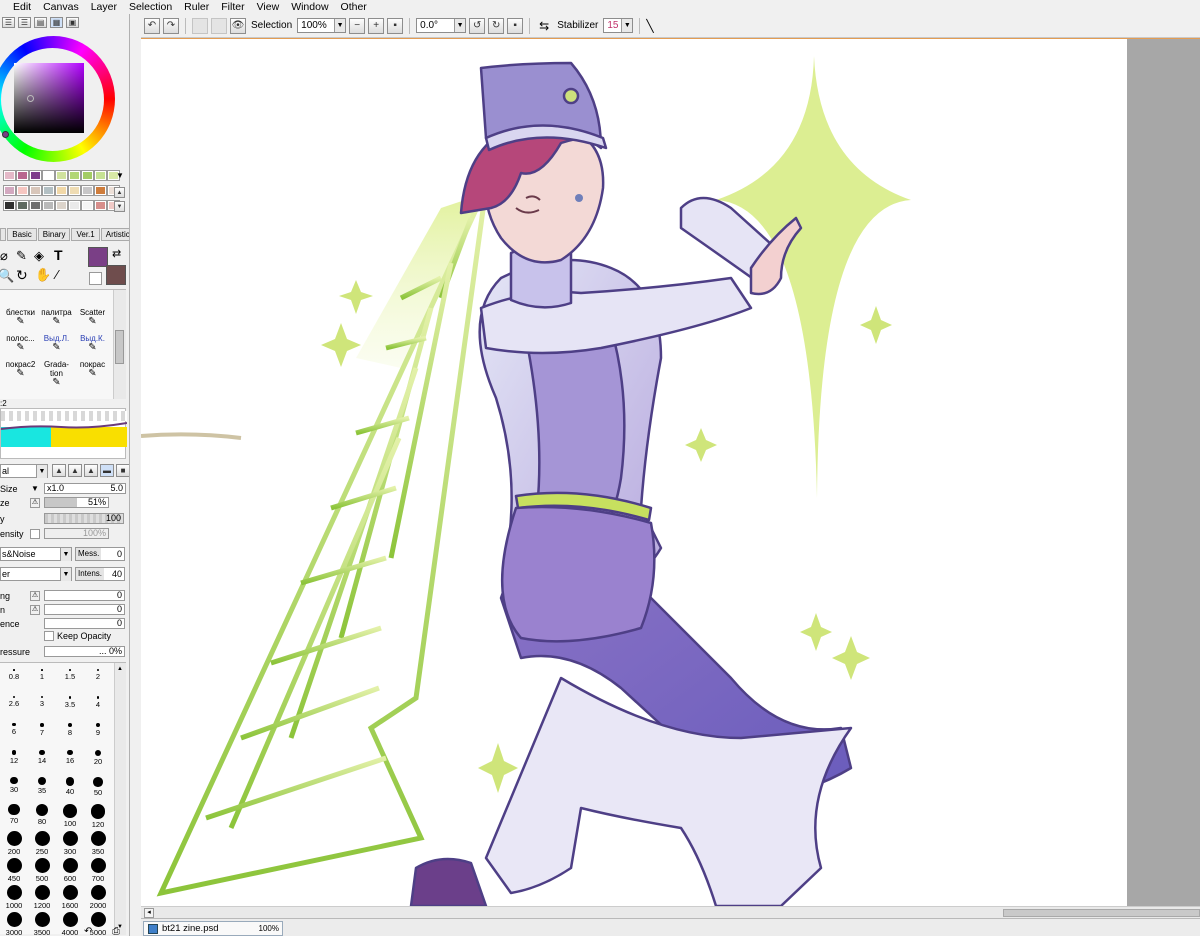  Describe the element at coordinates (21, 256) in the screenshot. I see `magic-wand-icon: ✎` at that location.